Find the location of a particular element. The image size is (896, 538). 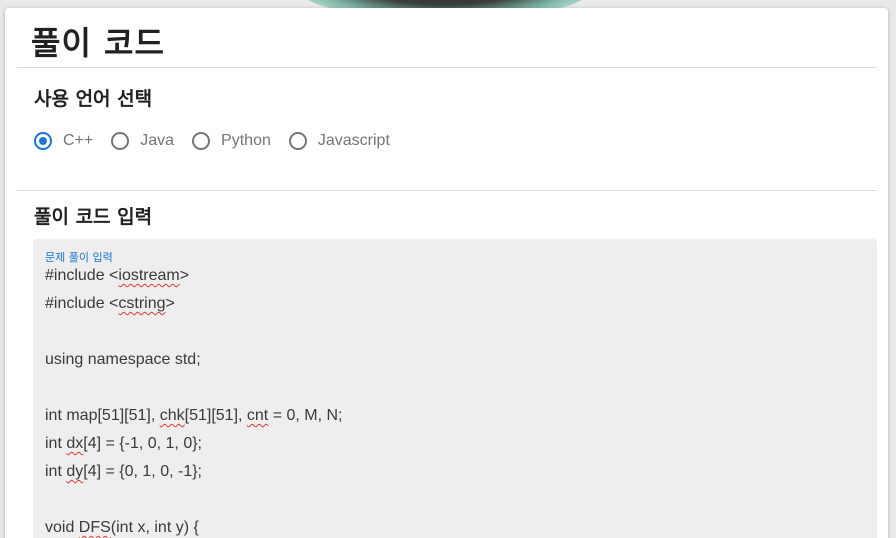

code-line: int dy[4] = {0, 1, 0, -1}; is located at coordinates (123, 471).